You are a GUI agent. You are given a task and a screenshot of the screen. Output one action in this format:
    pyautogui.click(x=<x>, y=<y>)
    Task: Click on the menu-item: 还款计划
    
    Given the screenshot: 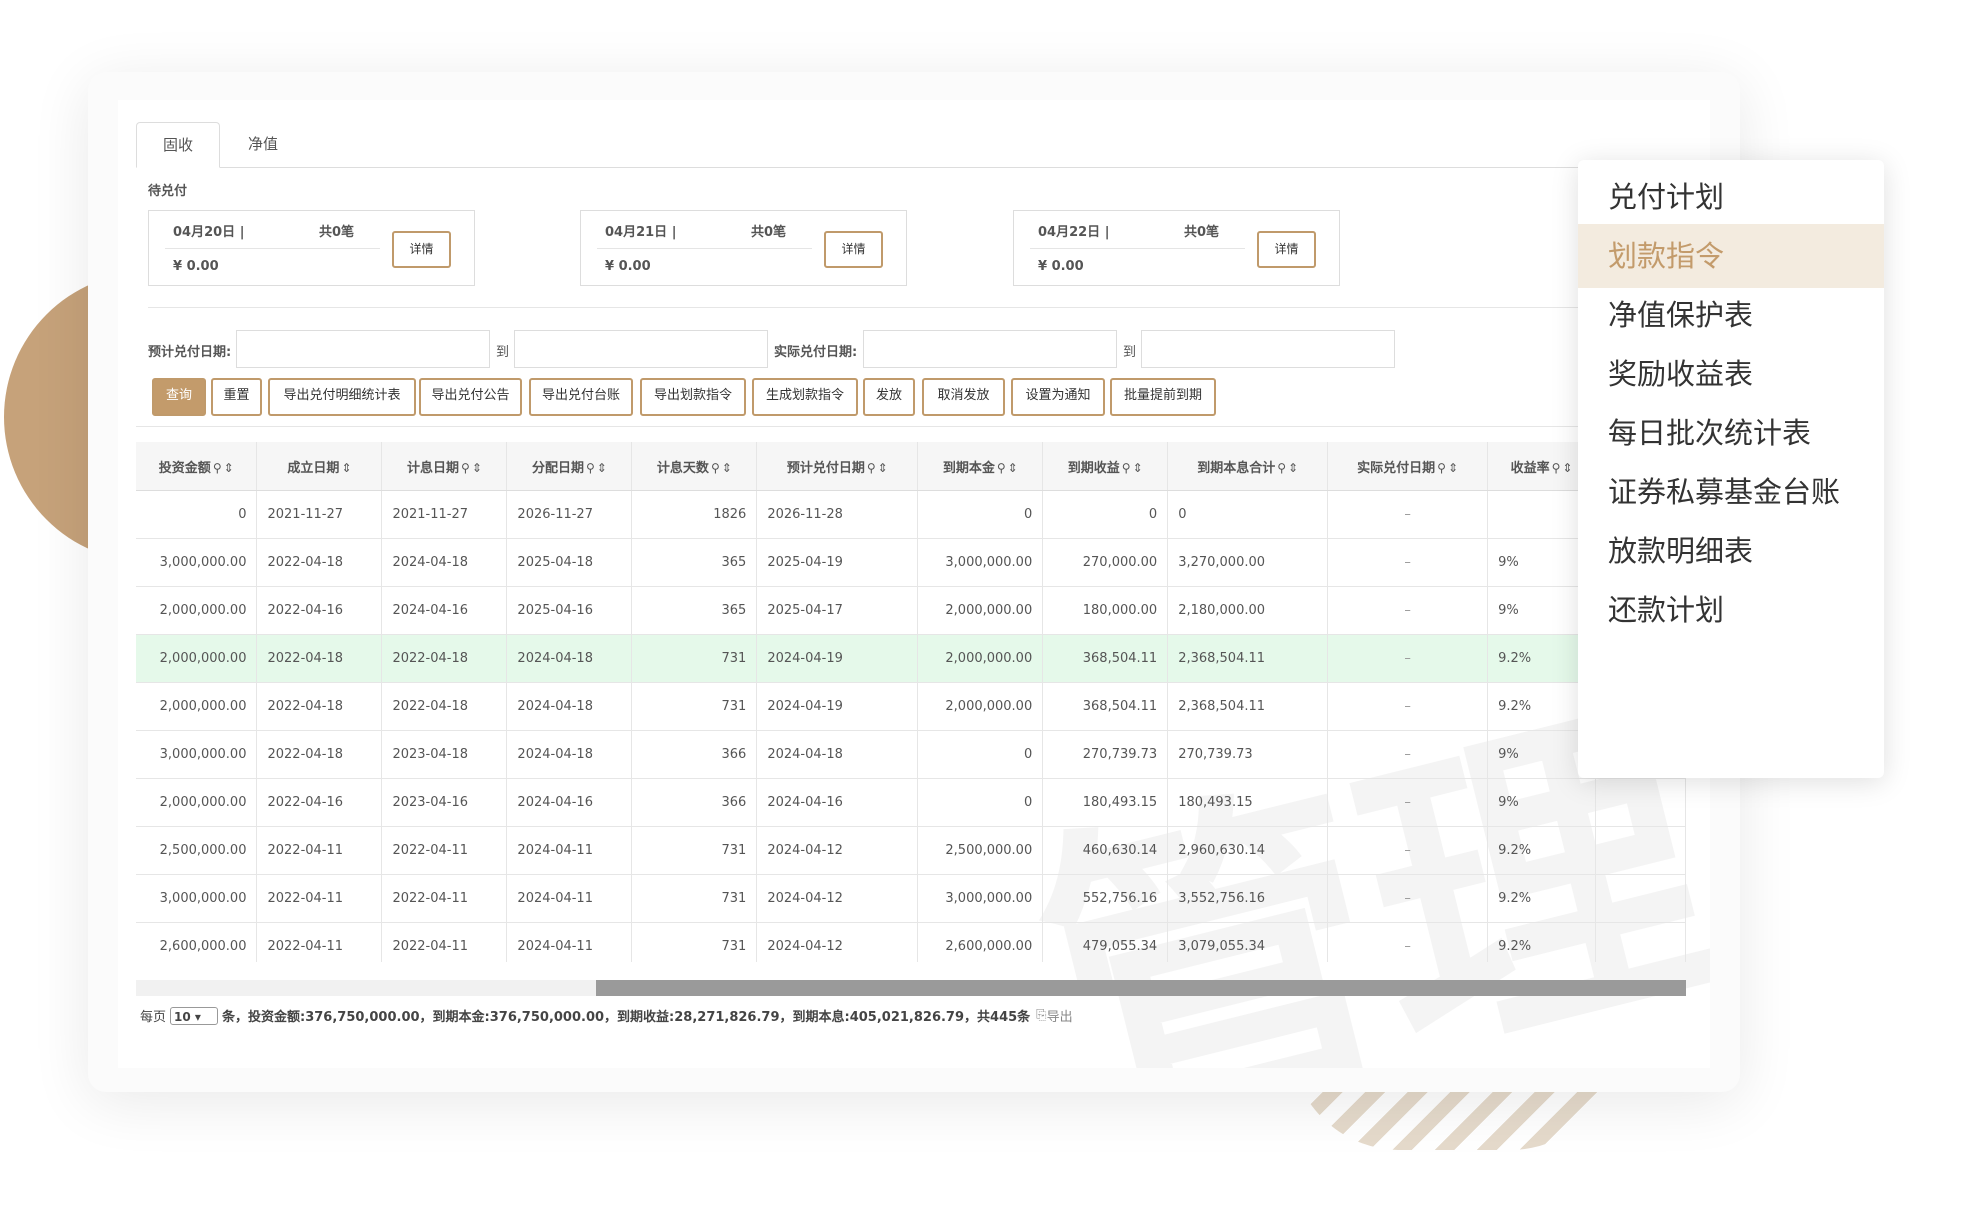 What is the action you would take?
    pyautogui.click(x=1731, y=610)
    